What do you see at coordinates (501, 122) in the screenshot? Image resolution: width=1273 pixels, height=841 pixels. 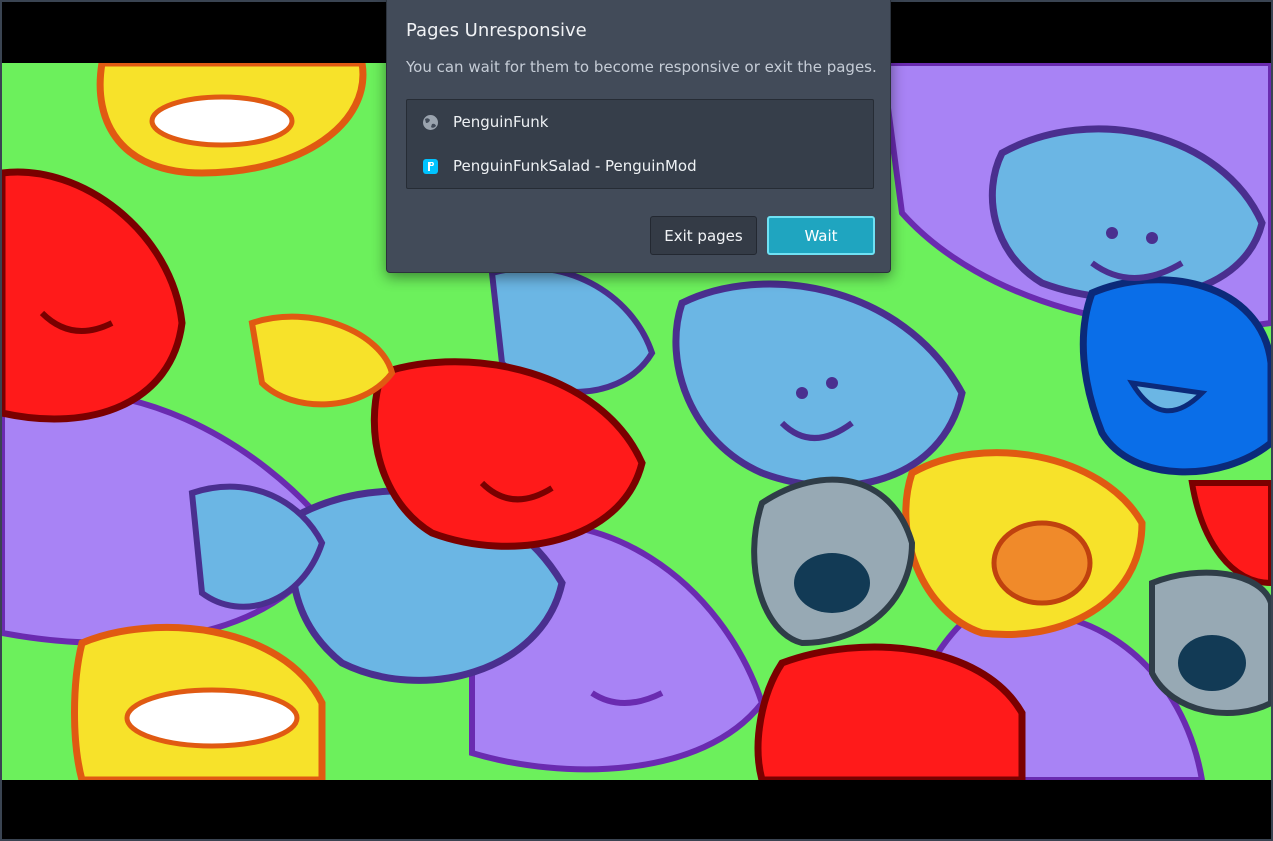 I see `page-label: PenguinFunk` at bounding box center [501, 122].